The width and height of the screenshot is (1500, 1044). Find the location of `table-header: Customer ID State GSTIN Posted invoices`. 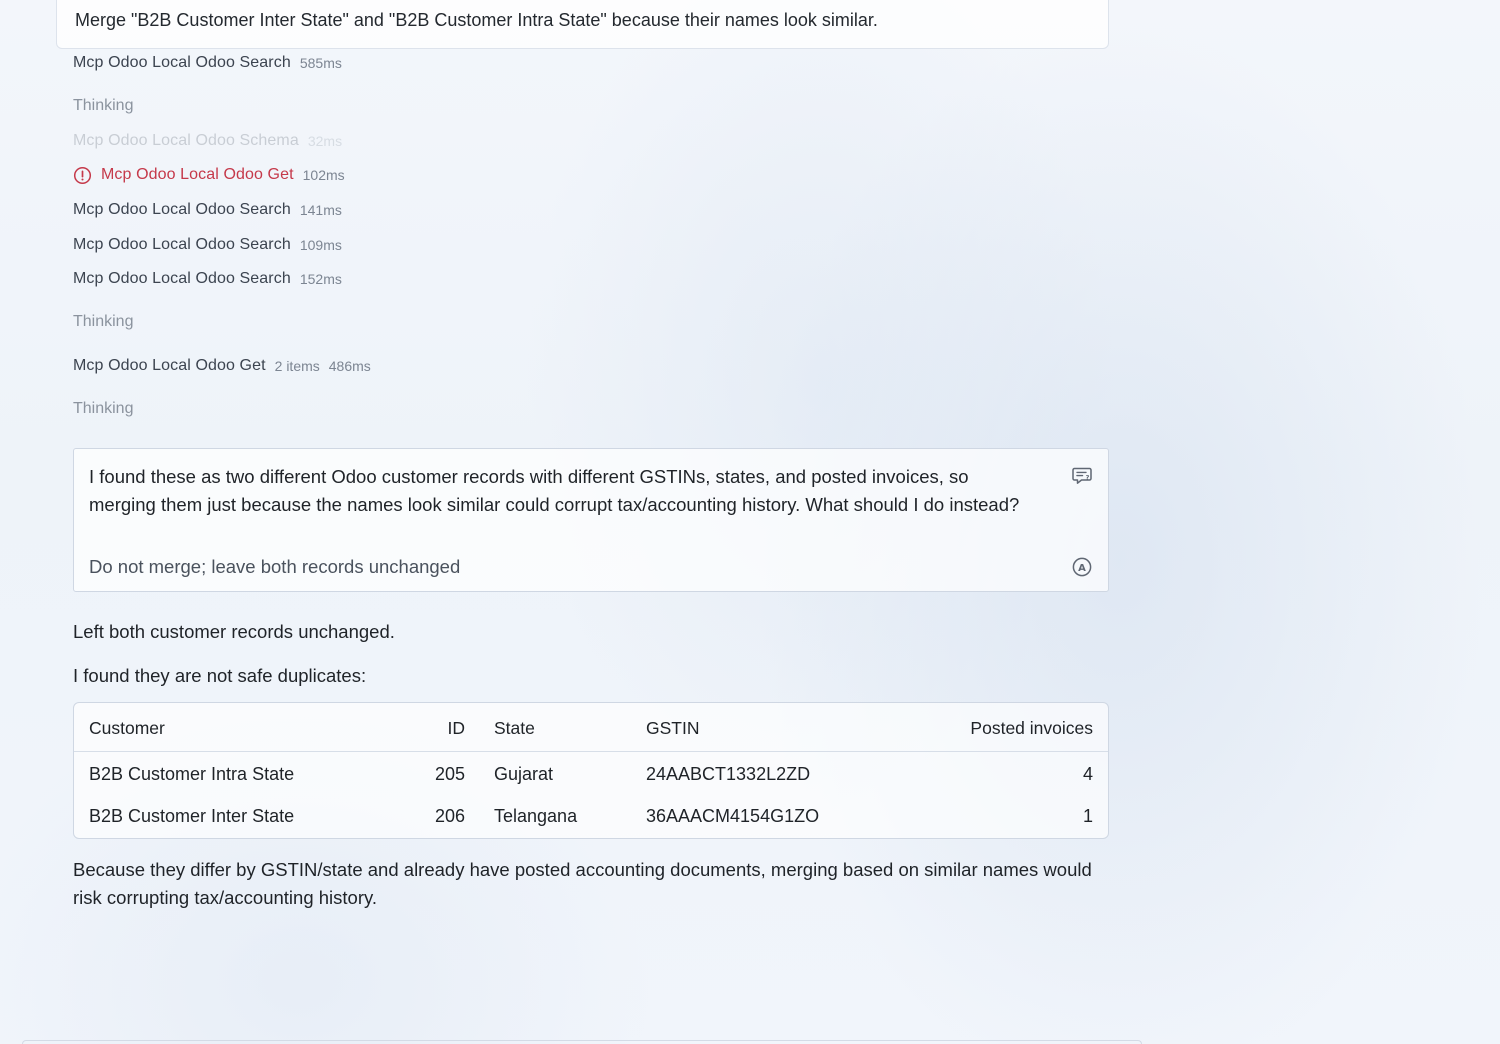

table-header: Customer ID State GSTIN Posted invoices is located at coordinates (591, 727).